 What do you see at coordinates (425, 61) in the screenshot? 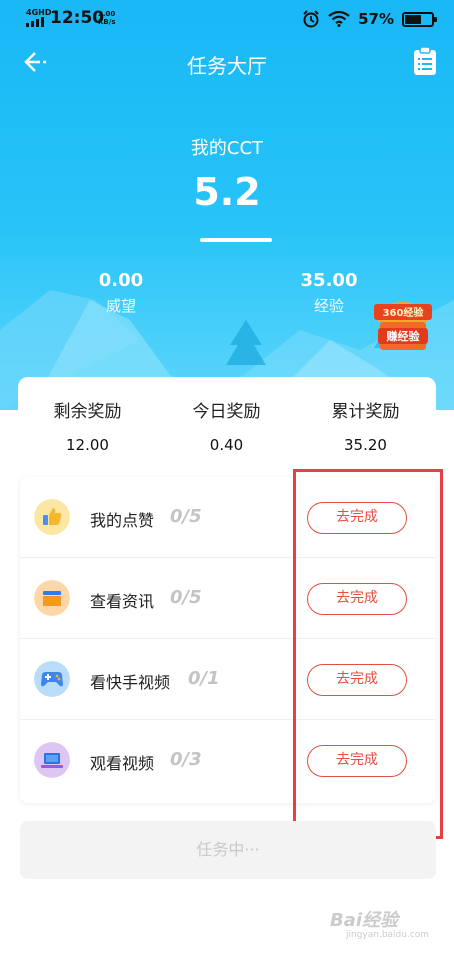
I see `clipboard-icon` at bounding box center [425, 61].